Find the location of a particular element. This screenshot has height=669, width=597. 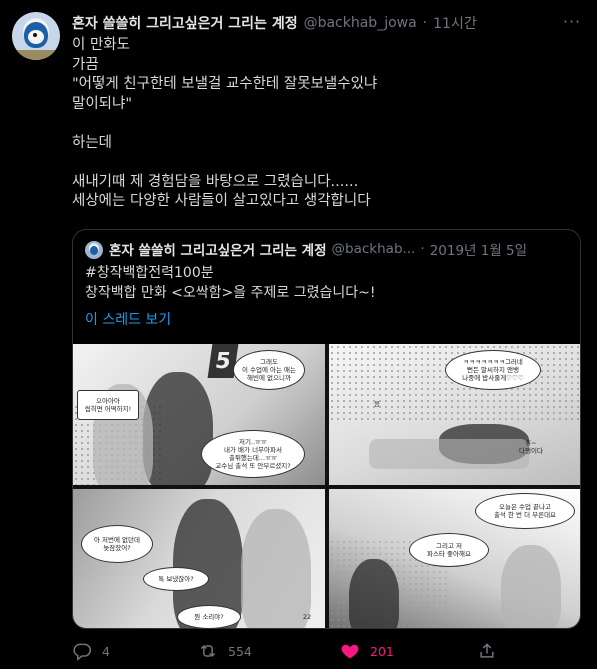

page-number: 22 is located at coordinates (307, 617).